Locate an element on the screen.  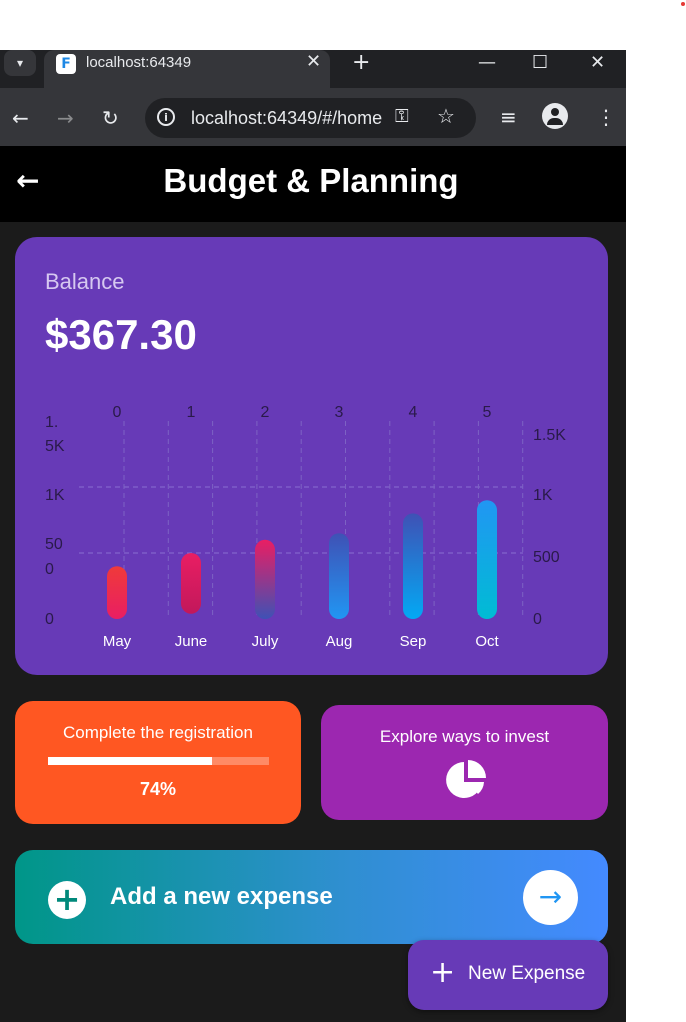
top-tick-label: 3 is located at coordinates (339, 412).